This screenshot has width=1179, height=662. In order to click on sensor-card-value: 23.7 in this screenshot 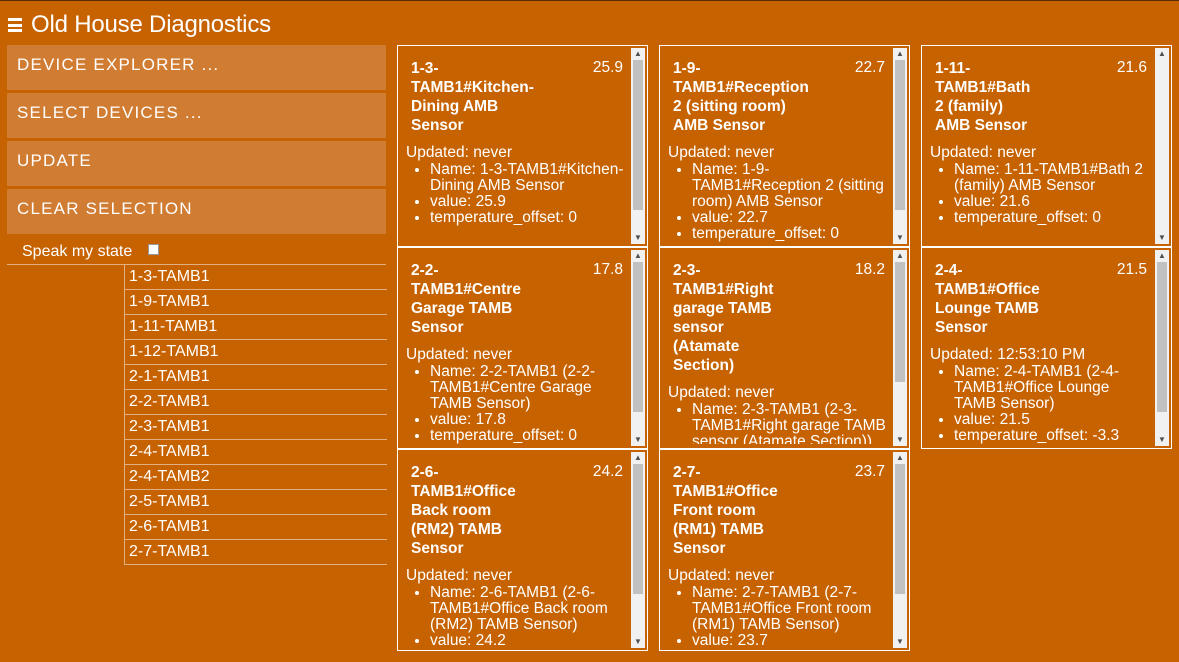, I will do `click(869, 471)`.